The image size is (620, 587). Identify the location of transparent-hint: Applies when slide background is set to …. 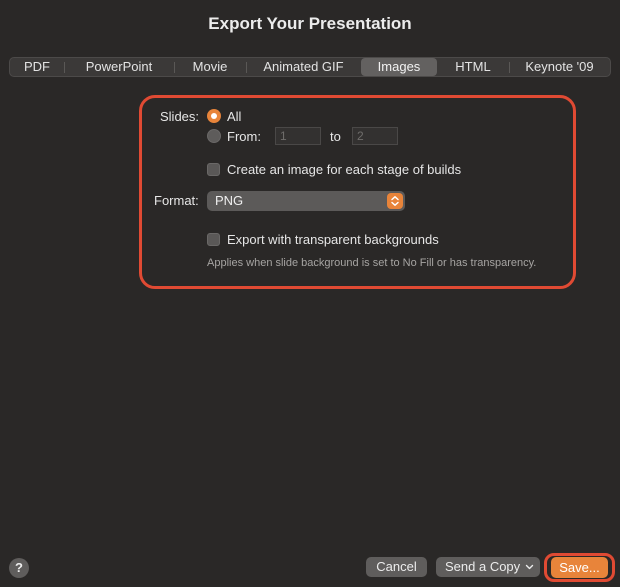
(372, 263).